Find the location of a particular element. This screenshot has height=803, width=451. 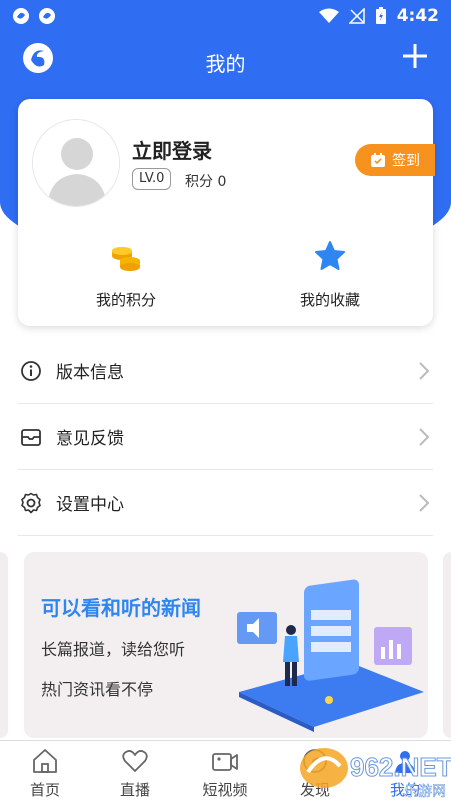

menu-item-settings: 设置中心 is located at coordinates (225, 503).